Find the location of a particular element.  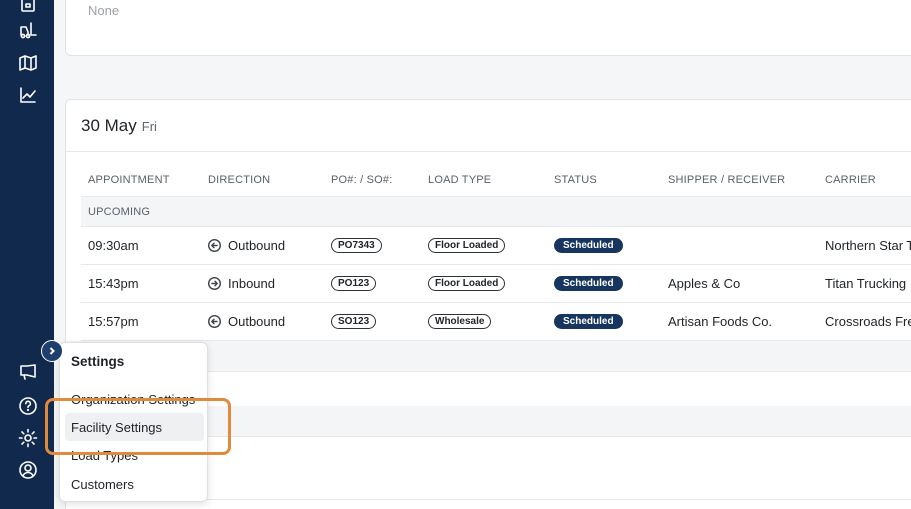

column-header-po: PO#: / SO#: is located at coordinates (362, 180).